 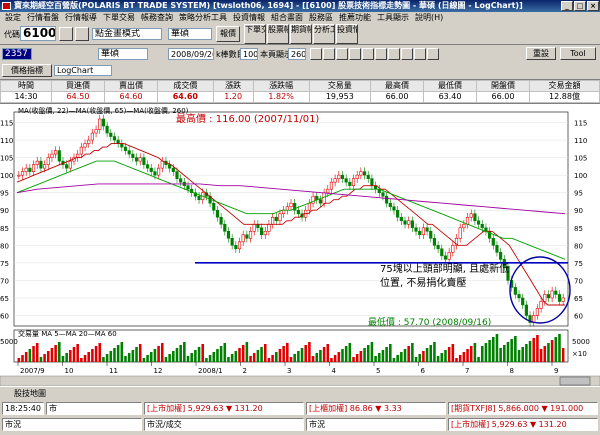 What do you see at coordinates (94, 408) in the screenshot?
I see `status-market: 市` at bounding box center [94, 408].